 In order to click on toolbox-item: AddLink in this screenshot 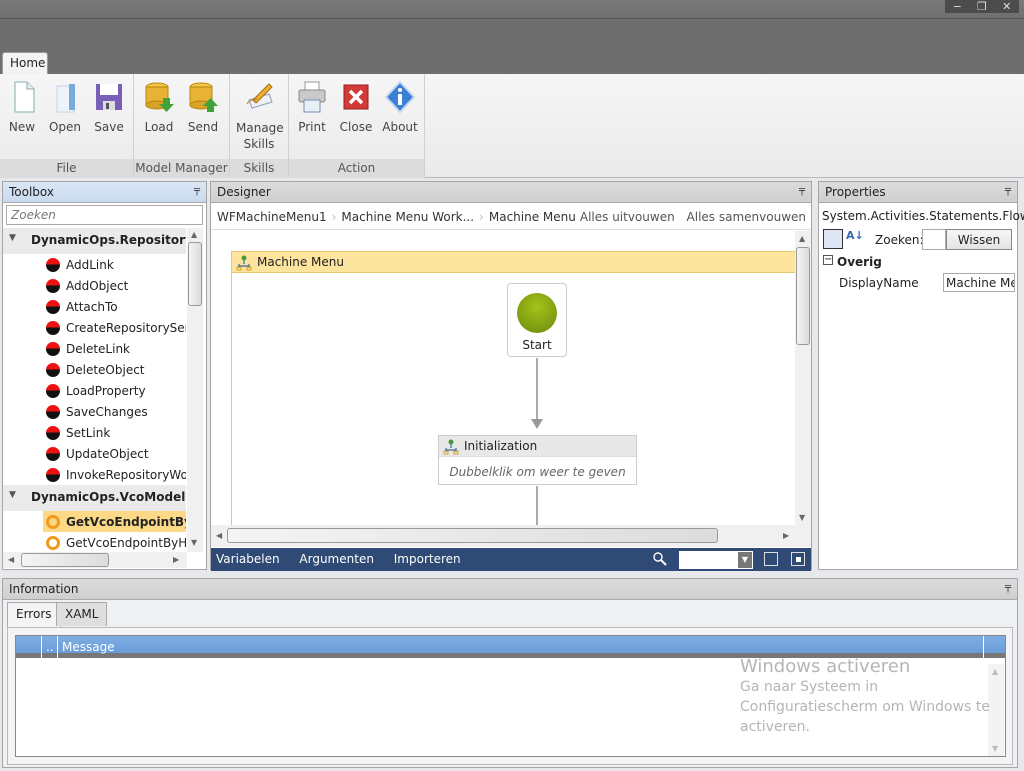, I will do `click(94, 264)`.